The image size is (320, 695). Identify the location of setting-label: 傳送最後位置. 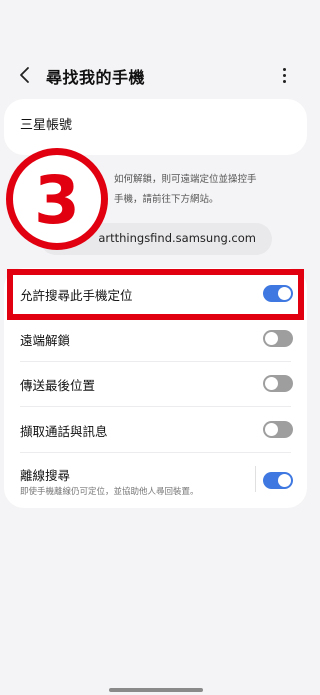
(58, 385).